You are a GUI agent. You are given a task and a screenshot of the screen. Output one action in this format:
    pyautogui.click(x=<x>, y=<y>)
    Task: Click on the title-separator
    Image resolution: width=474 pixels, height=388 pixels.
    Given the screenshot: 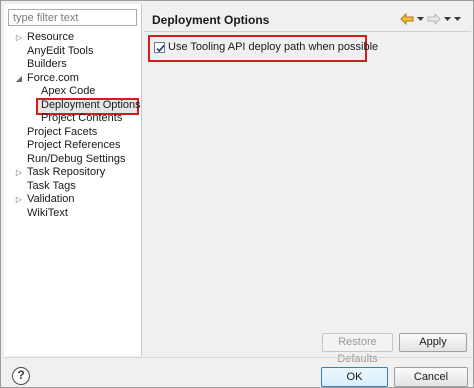 What is the action you would take?
    pyautogui.click(x=307, y=31)
    